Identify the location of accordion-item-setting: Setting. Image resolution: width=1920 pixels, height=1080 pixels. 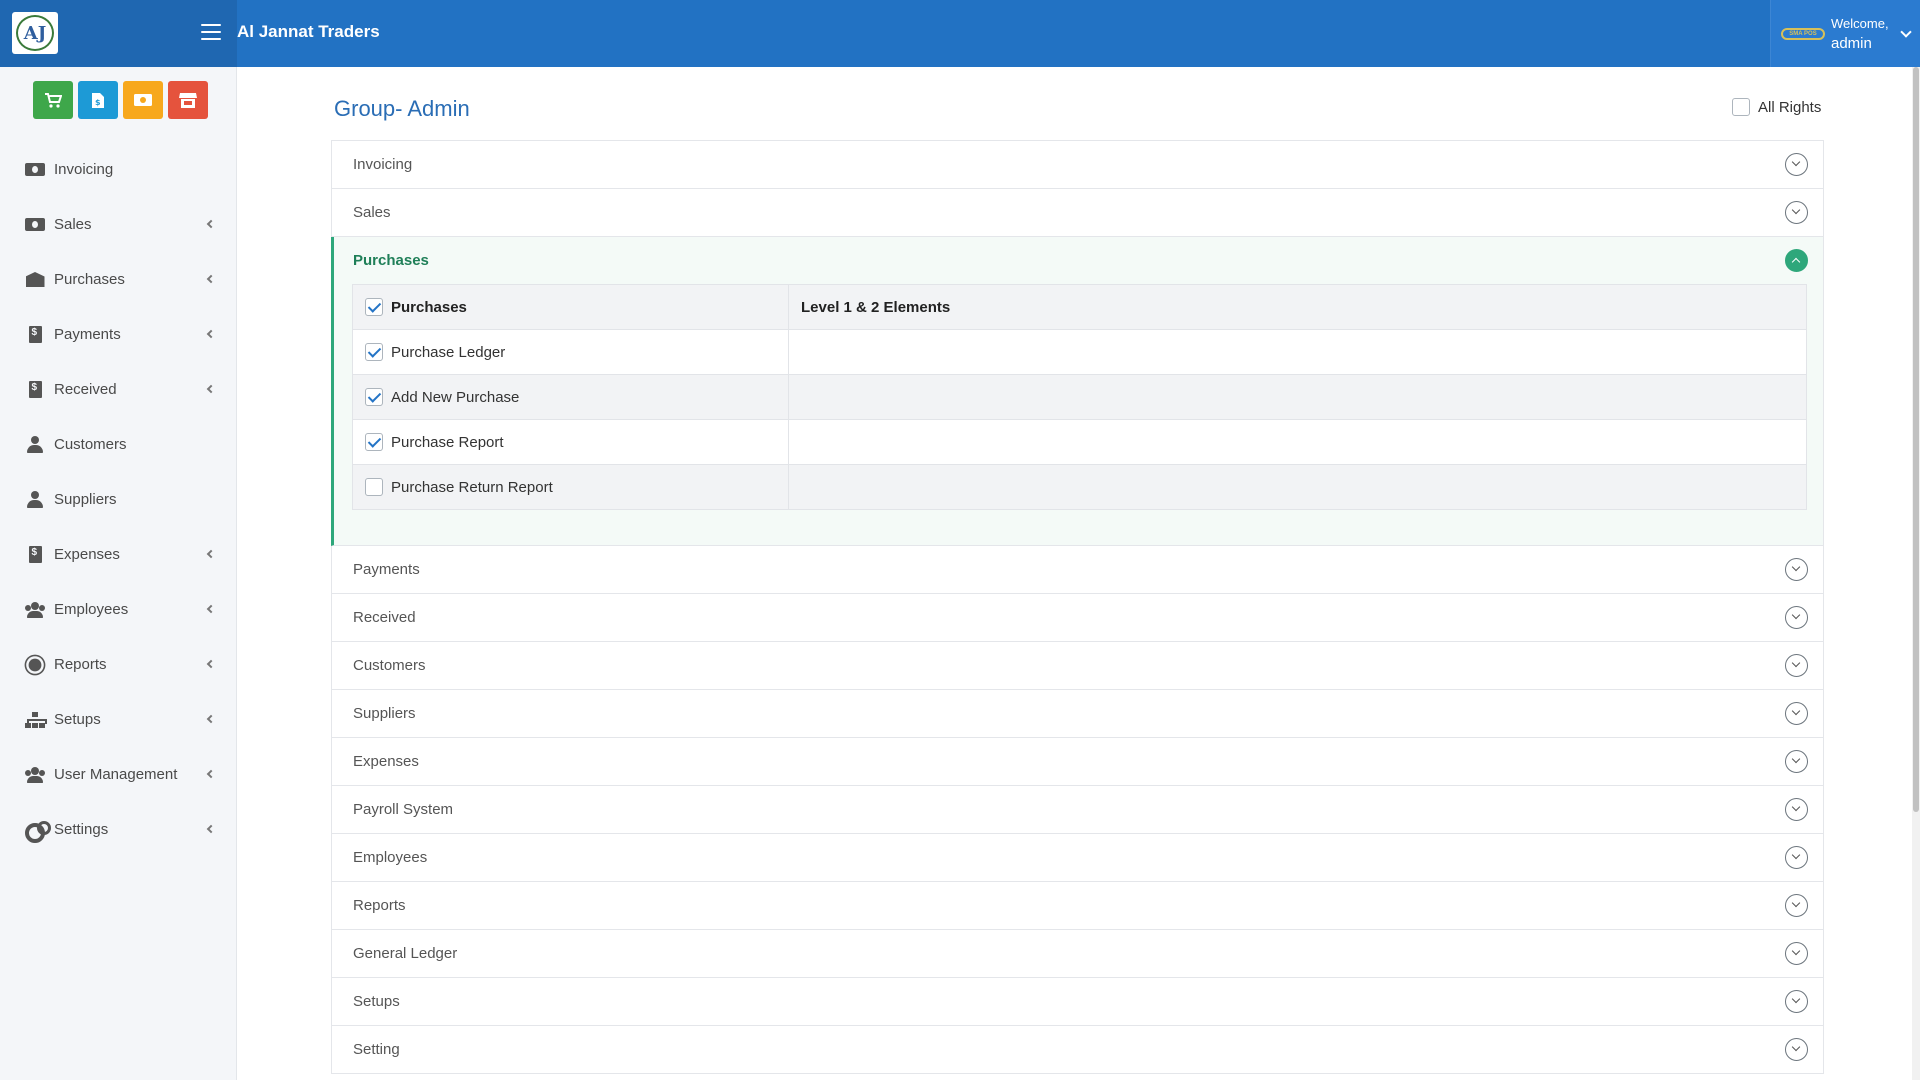
(1077, 1050).